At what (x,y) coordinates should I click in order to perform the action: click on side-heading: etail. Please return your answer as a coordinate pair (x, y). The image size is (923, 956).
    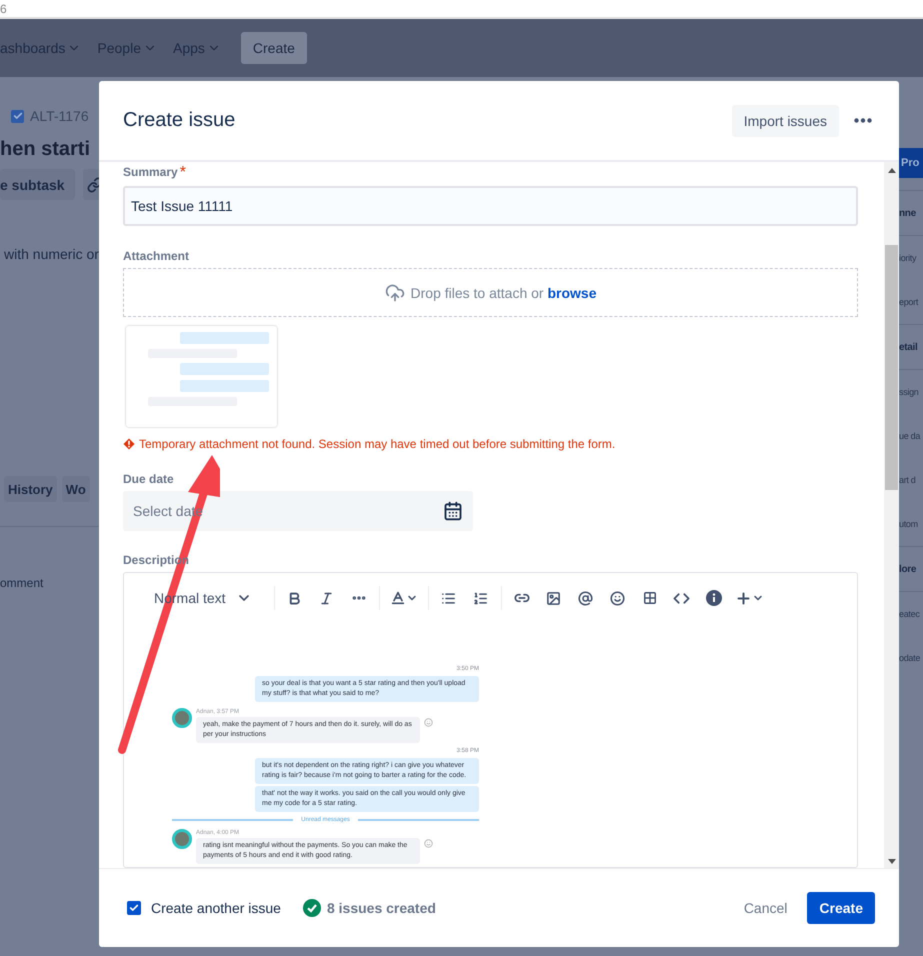
    Looking at the image, I should click on (911, 347).